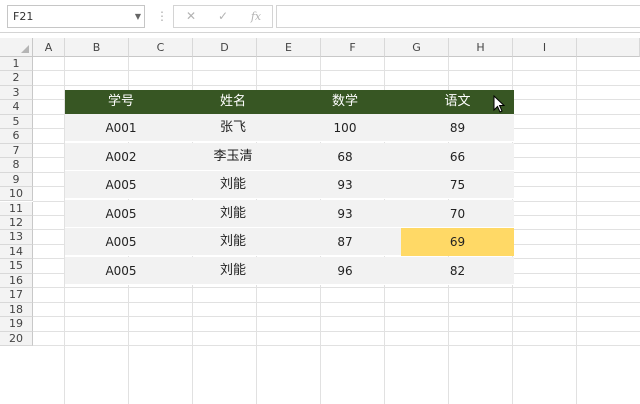  What do you see at coordinates (23, 16) in the screenshot?
I see `name-box-value: F21` at bounding box center [23, 16].